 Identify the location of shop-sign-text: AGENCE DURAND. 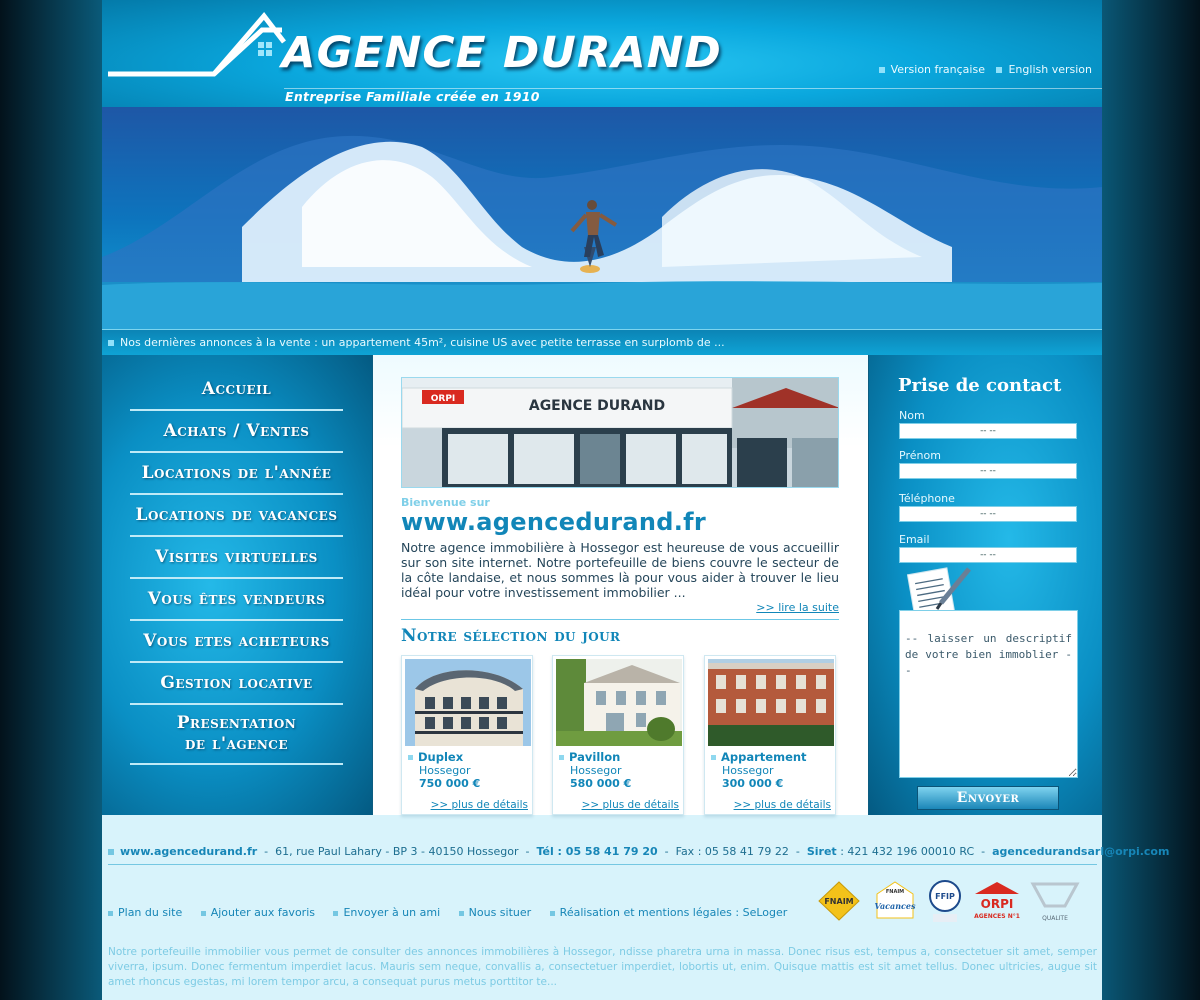
(597, 406).